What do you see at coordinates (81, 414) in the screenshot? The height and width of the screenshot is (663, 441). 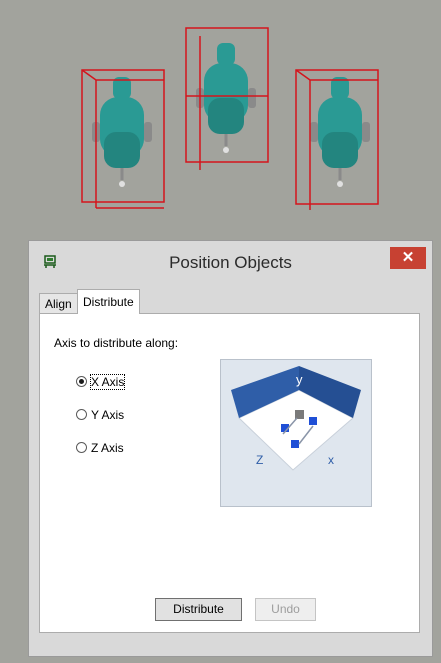 I see `radio-indicator-y` at bounding box center [81, 414].